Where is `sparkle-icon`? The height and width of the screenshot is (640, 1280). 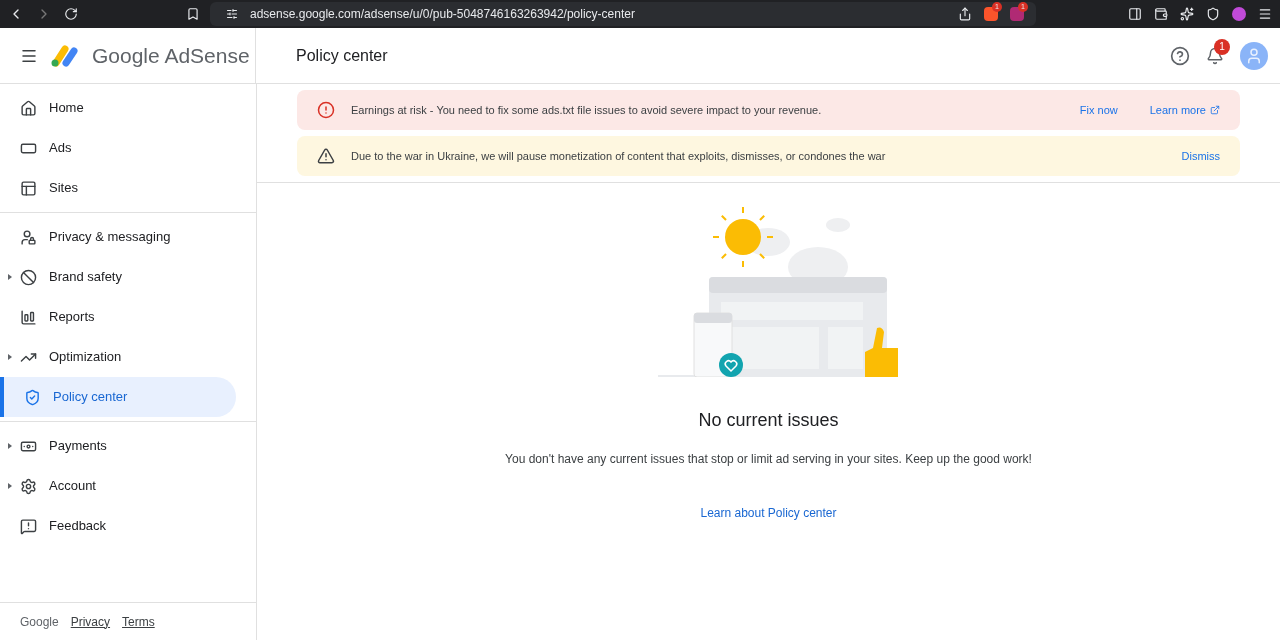 sparkle-icon is located at coordinates (1187, 14).